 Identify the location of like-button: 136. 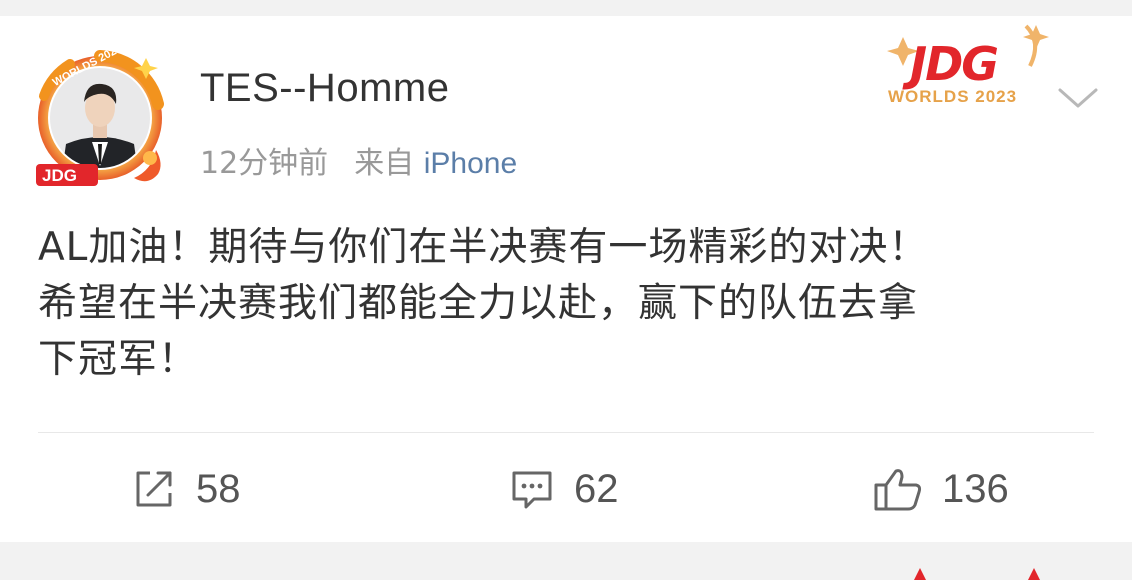
(940, 489).